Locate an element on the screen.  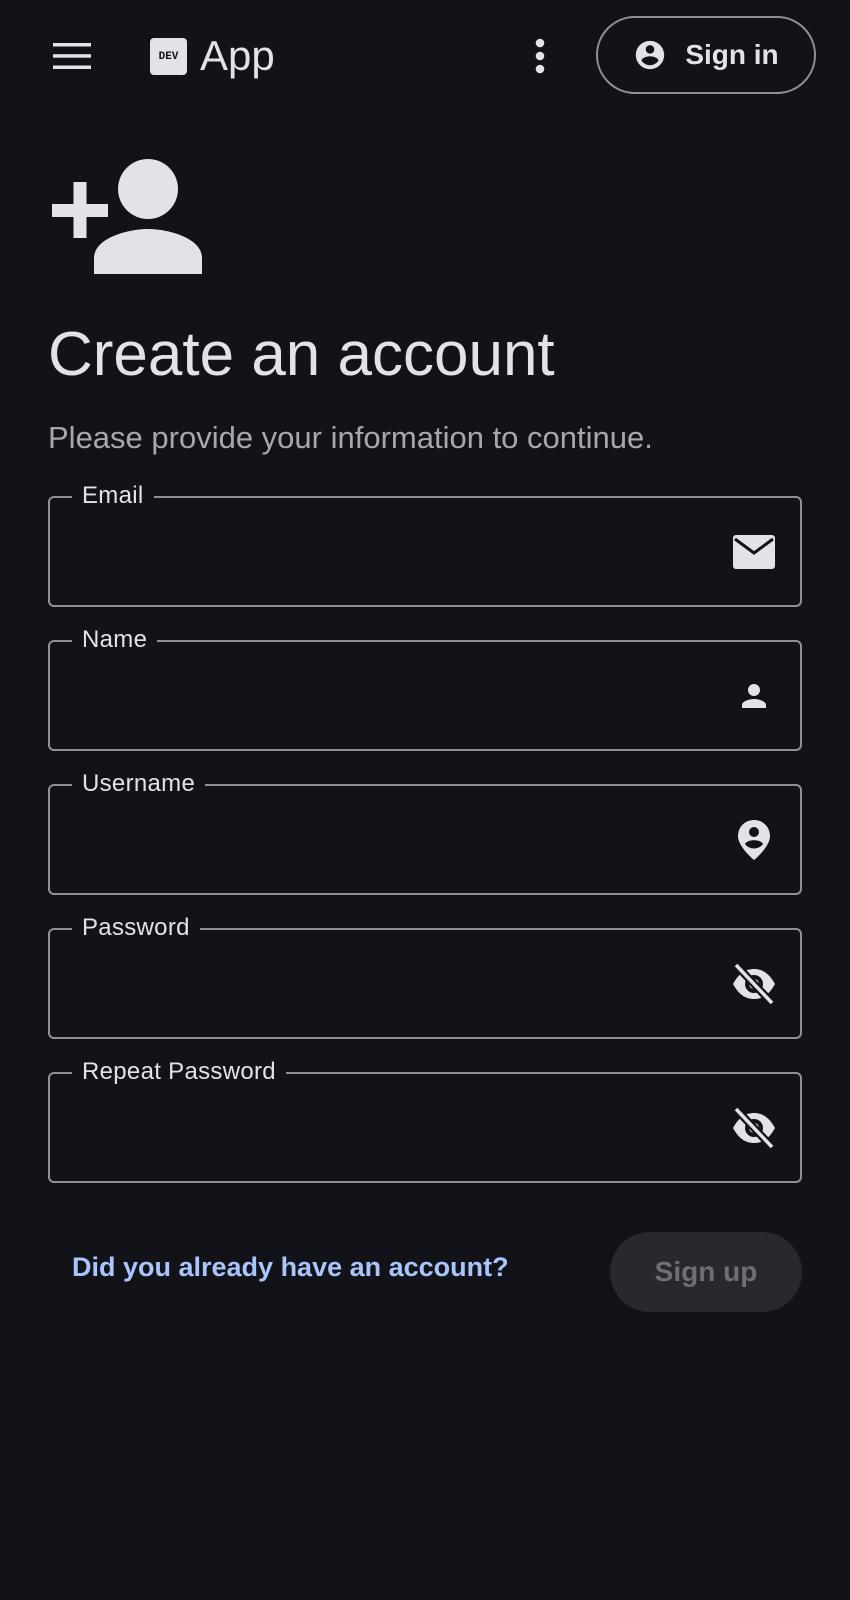
more-vert-icon is located at coordinates (540, 56).